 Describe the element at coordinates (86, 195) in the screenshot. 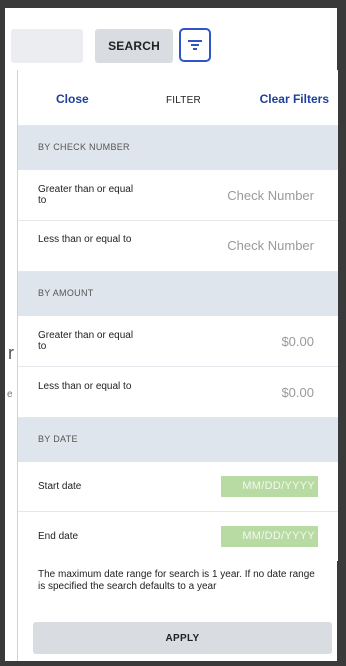

I see `check-number-min-label: Greater than or equal to` at that location.